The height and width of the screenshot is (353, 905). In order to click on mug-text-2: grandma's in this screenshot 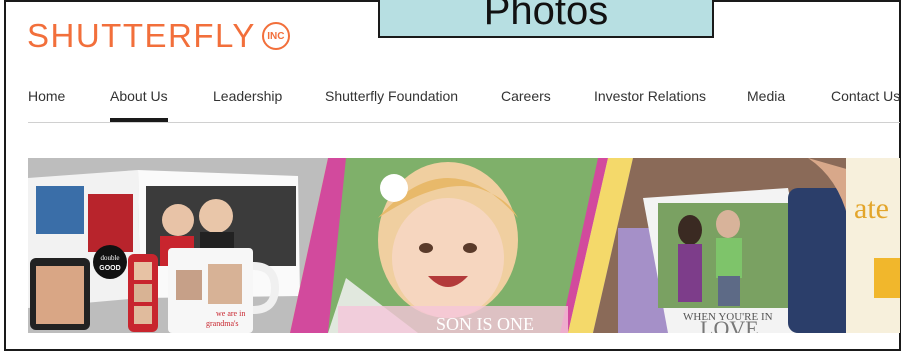, I will do `click(222, 323)`.